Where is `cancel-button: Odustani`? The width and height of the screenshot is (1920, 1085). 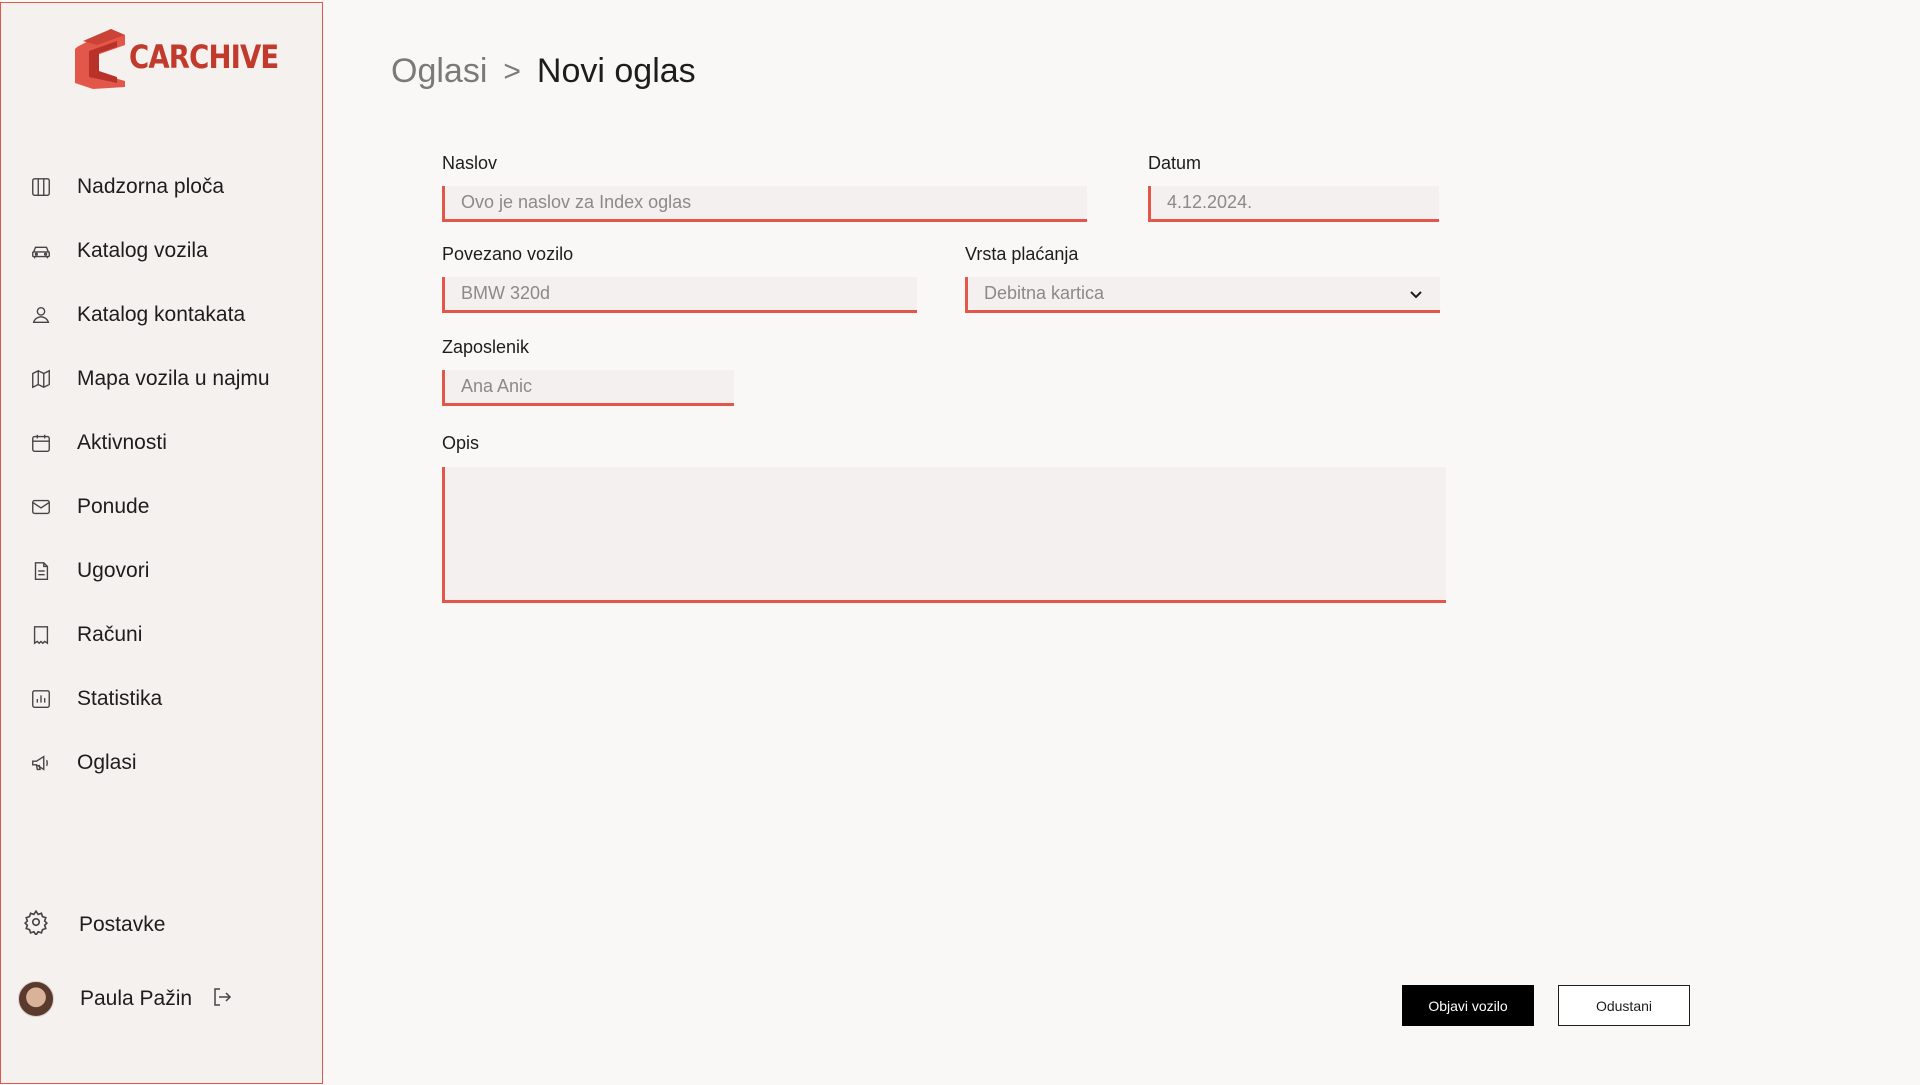 cancel-button: Odustani is located at coordinates (1624, 1005).